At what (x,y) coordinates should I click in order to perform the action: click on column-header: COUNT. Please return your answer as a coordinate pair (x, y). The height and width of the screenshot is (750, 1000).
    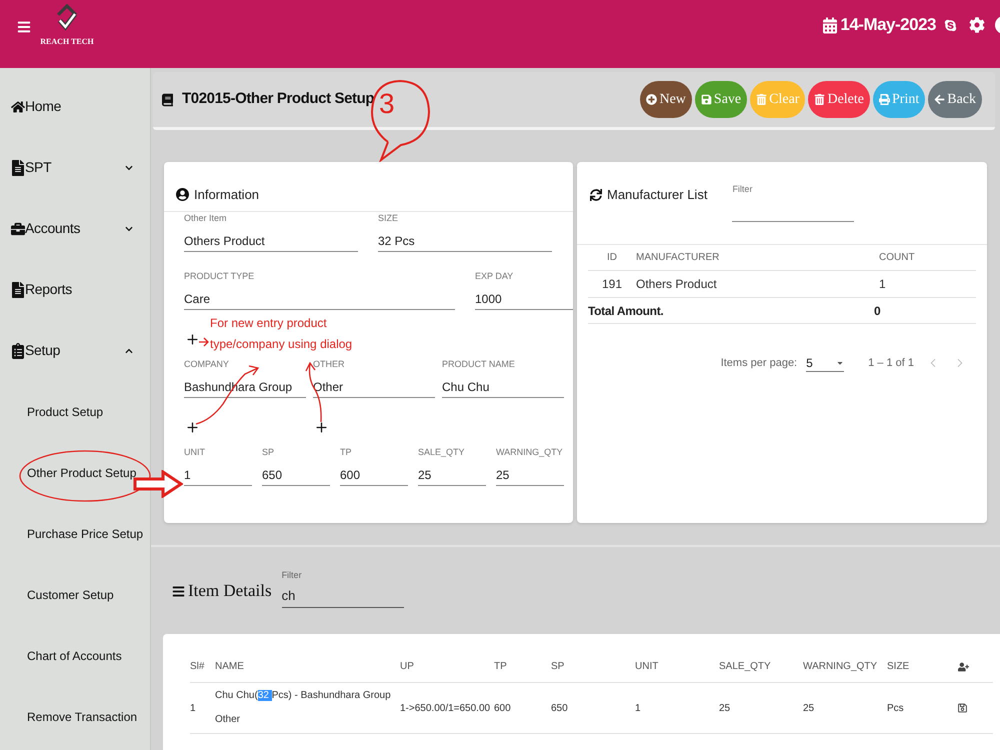
    Looking at the image, I should click on (897, 258).